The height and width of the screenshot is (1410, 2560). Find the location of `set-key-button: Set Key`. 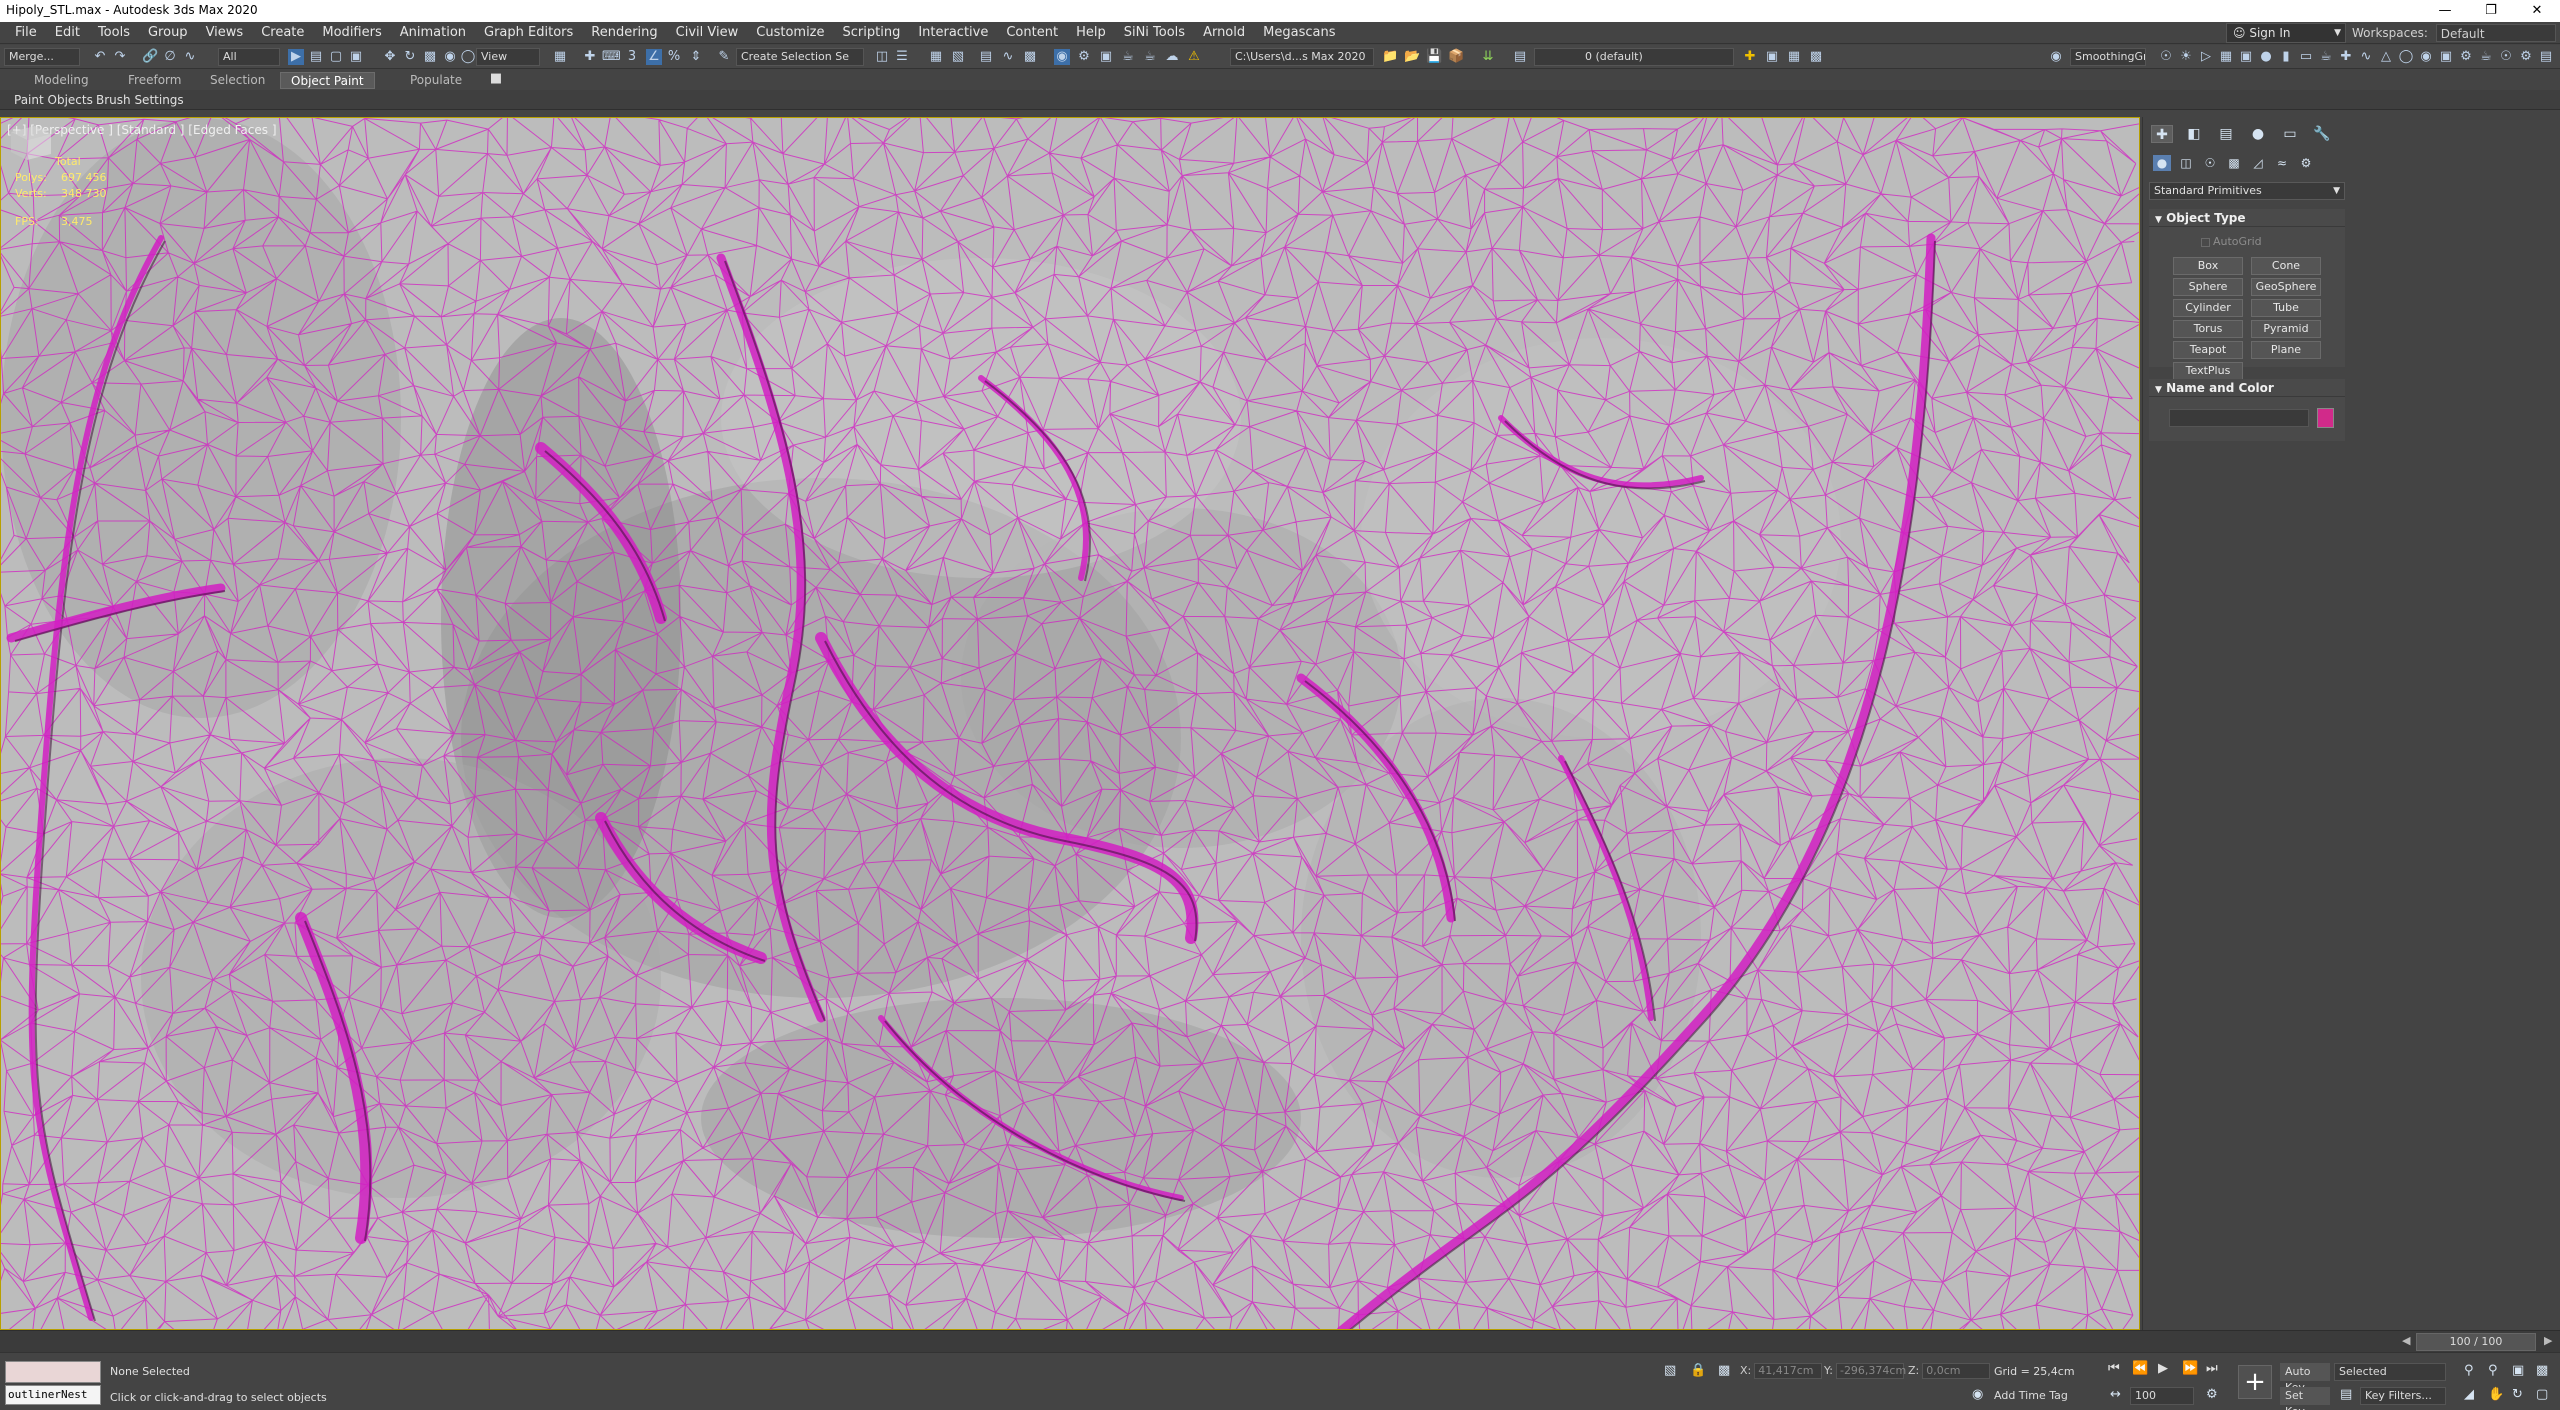

set-key-button: Set Key is located at coordinates (2305, 1398).